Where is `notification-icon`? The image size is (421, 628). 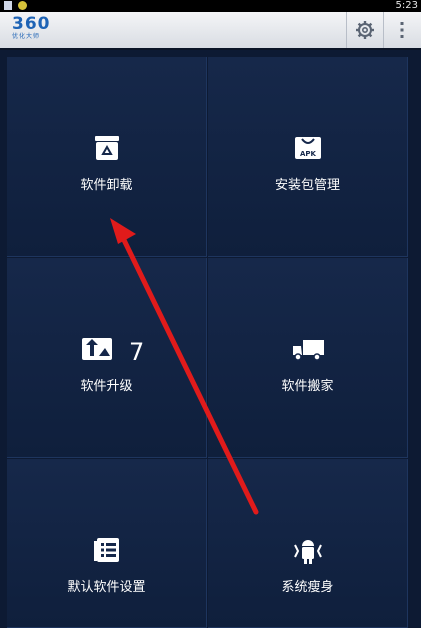
notification-icon is located at coordinates (8, 5).